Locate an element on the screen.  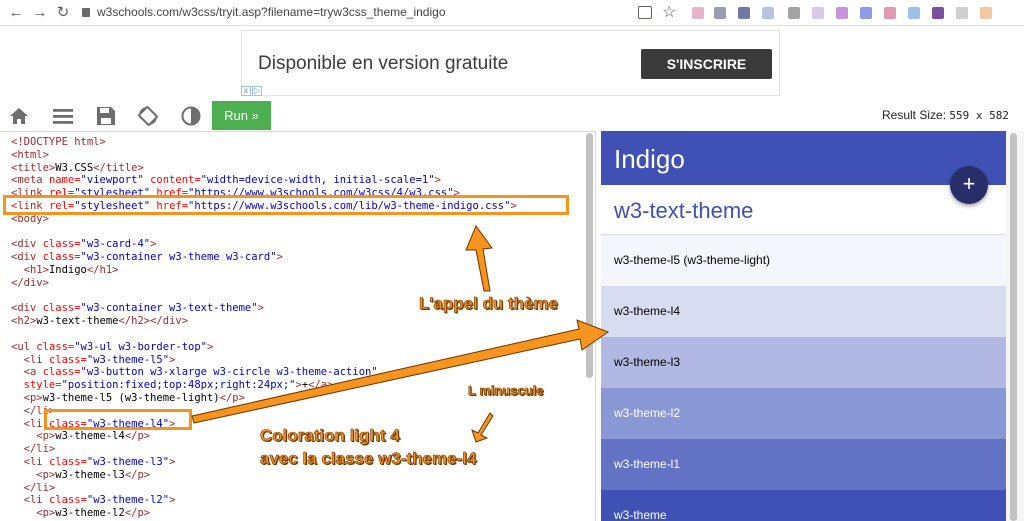
code-token: </a> is located at coordinates (321, 385).